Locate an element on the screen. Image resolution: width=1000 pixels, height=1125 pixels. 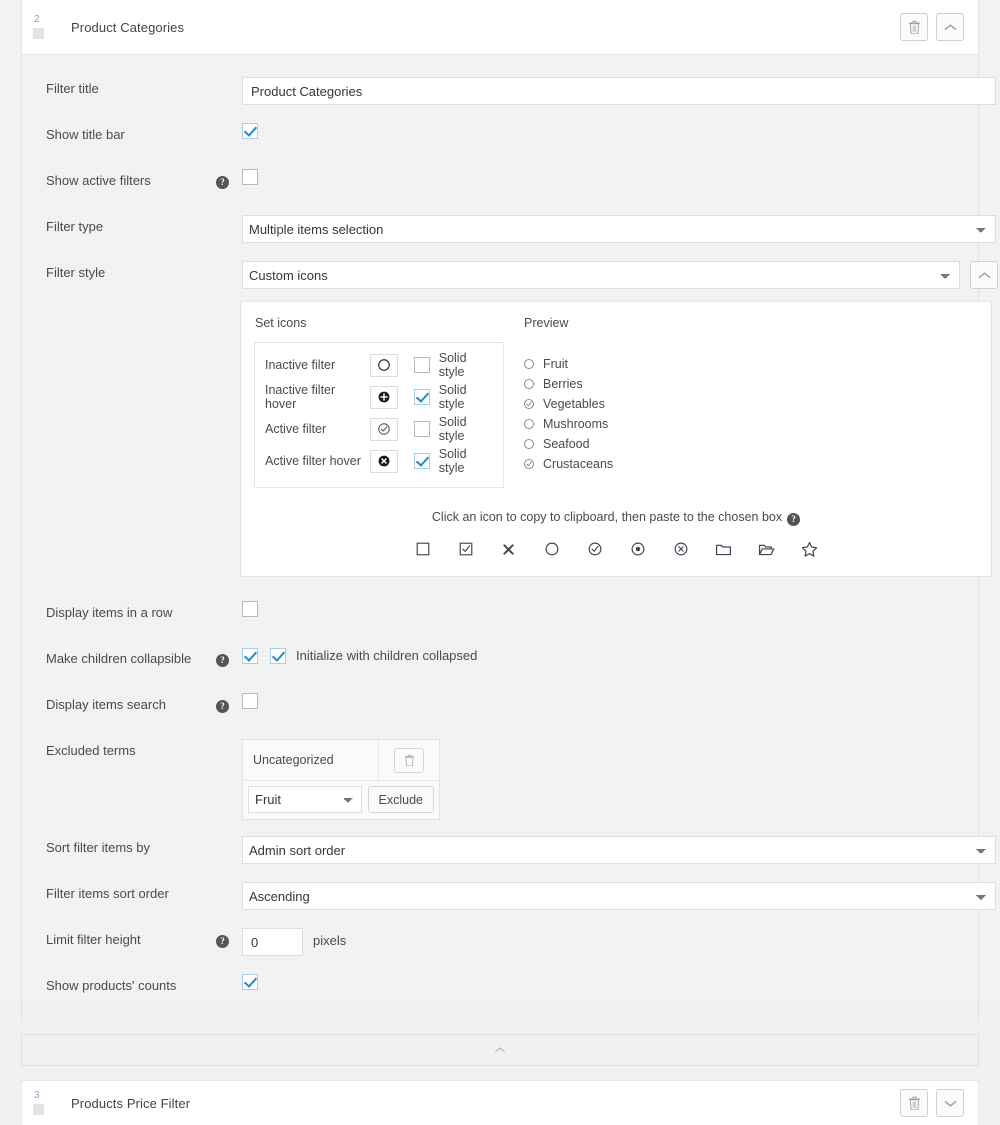
limit-filter-height-input is located at coordinates (272, 942).